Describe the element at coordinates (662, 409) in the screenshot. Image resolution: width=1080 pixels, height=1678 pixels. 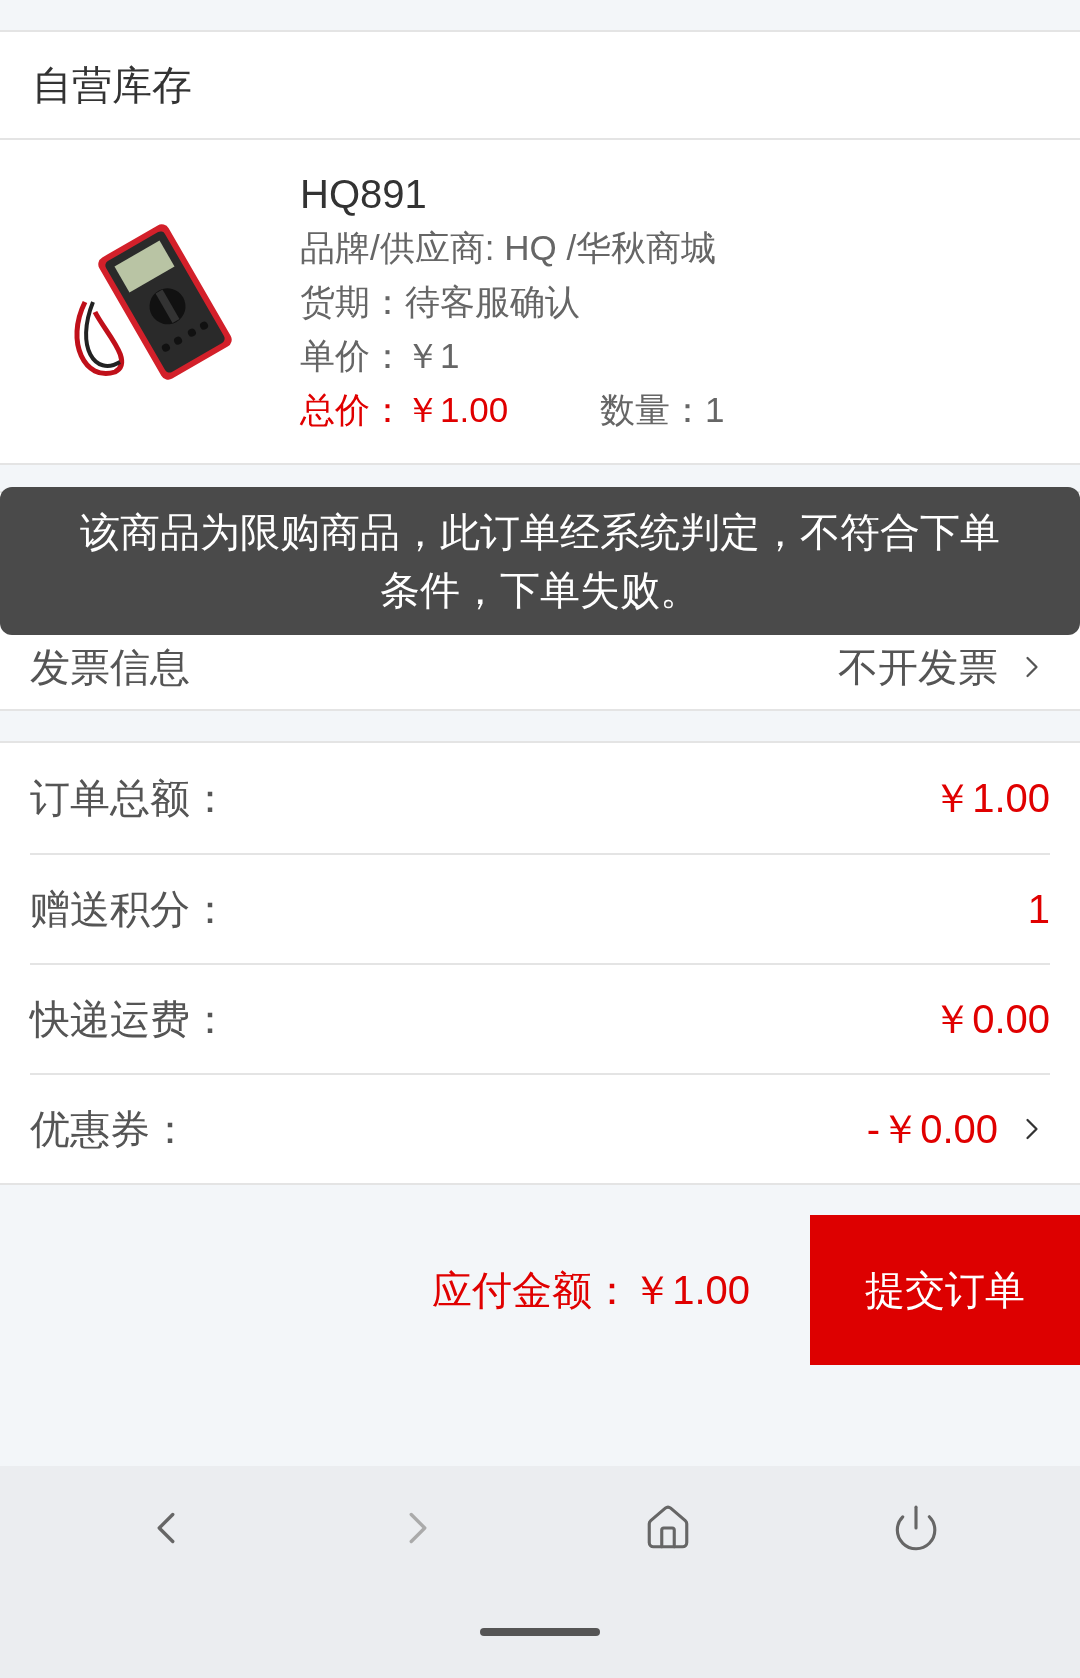
I see `quantity: 数量：1` at that location.